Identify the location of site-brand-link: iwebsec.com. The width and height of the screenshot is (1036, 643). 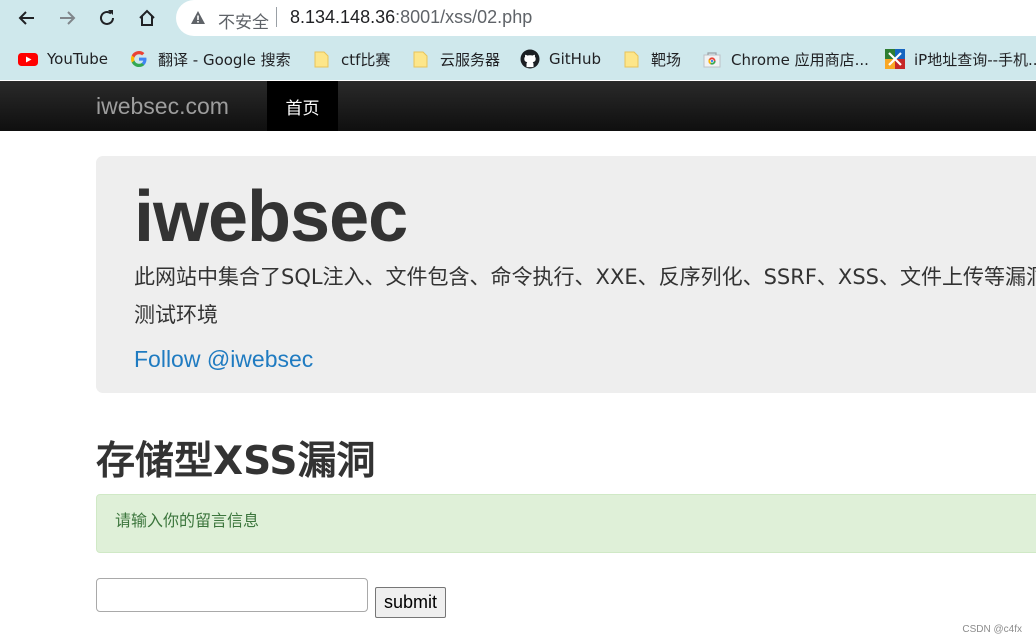
(162, 106).